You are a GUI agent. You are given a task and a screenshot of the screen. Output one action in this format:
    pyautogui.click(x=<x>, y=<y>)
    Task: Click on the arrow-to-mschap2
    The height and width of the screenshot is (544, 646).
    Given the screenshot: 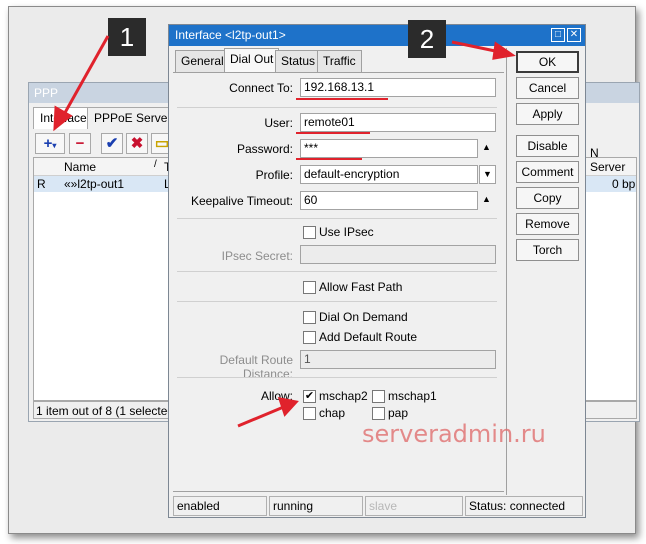 What is the action you would take?
    pyautogui.click(x=262, y=416)
    